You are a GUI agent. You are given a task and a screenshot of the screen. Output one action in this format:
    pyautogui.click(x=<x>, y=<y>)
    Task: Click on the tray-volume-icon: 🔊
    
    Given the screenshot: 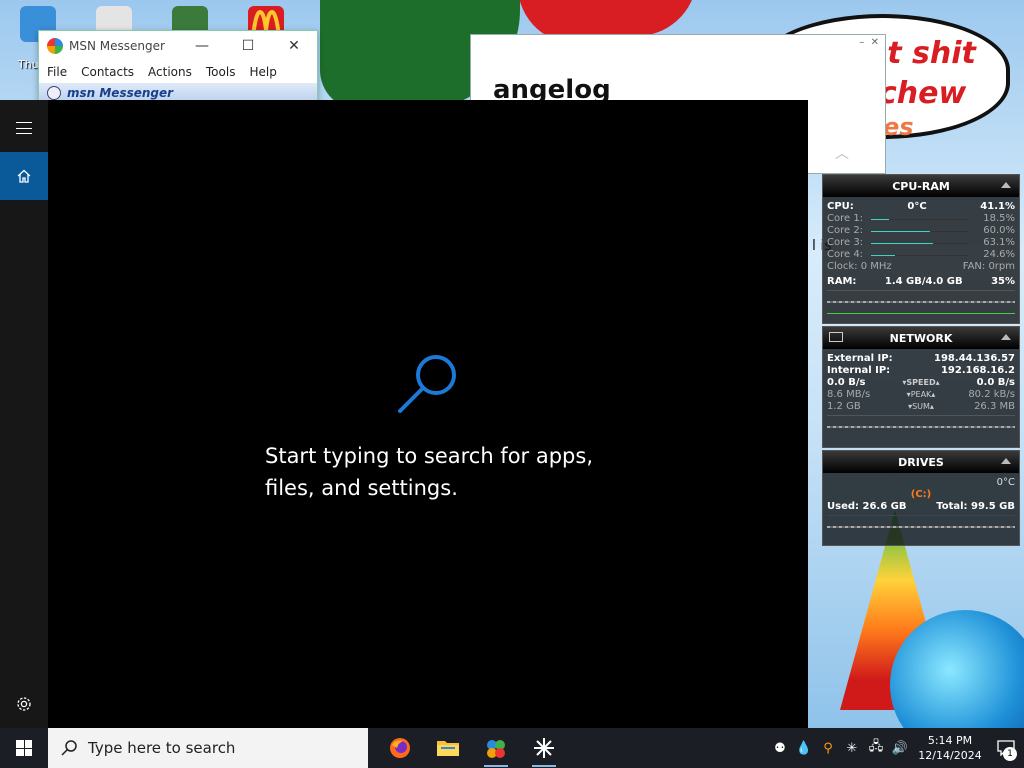 What is the action you would take?
    pyautogui.click(x=900, y=748)
    